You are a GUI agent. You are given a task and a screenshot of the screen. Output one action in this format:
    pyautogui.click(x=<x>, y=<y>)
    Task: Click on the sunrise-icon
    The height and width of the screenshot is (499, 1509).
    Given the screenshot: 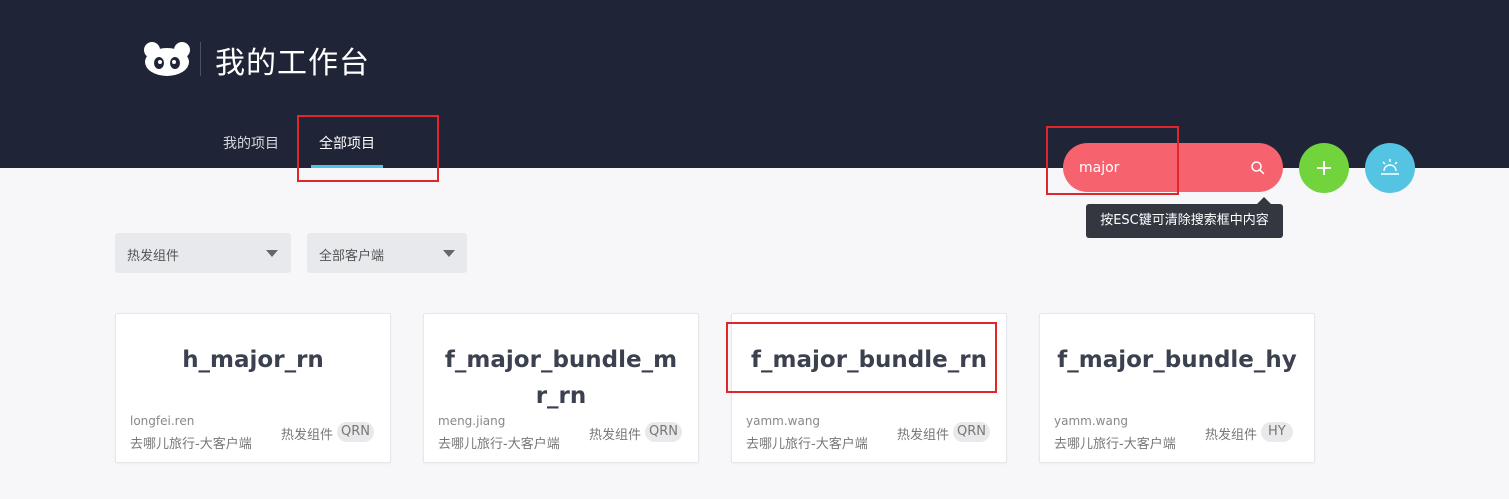 What is the action you would take?
    pyautogui.click(x=1390, y=167)
    